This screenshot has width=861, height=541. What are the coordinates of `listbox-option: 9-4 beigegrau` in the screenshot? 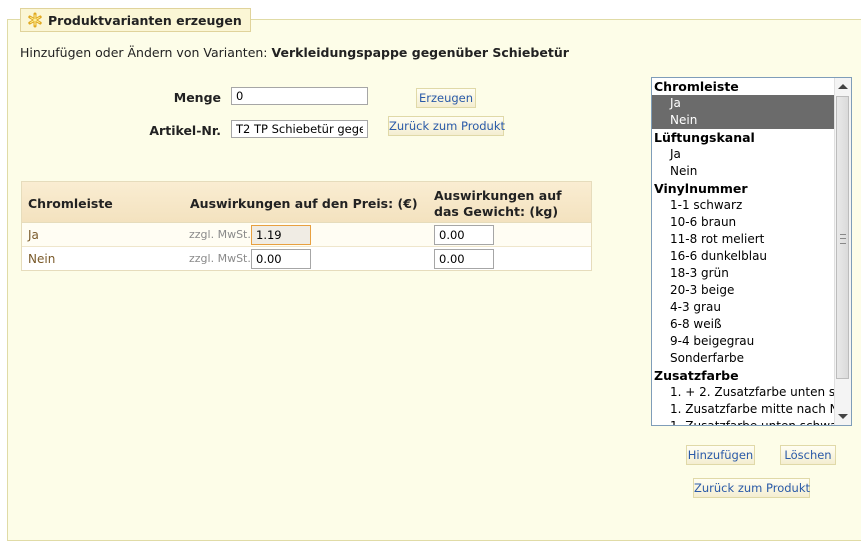 It's located at (743, 341).